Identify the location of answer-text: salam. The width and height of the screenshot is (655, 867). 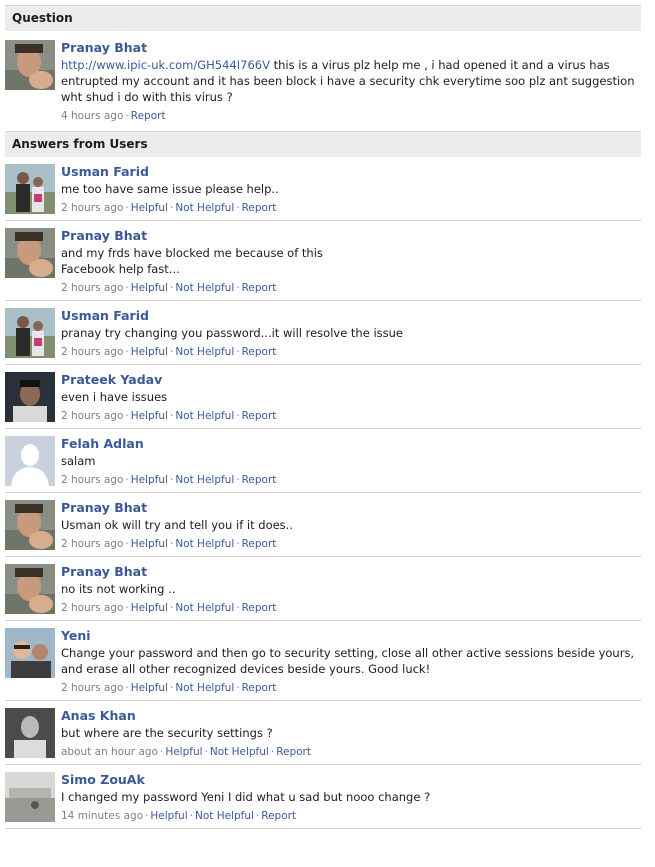
(78, 461).